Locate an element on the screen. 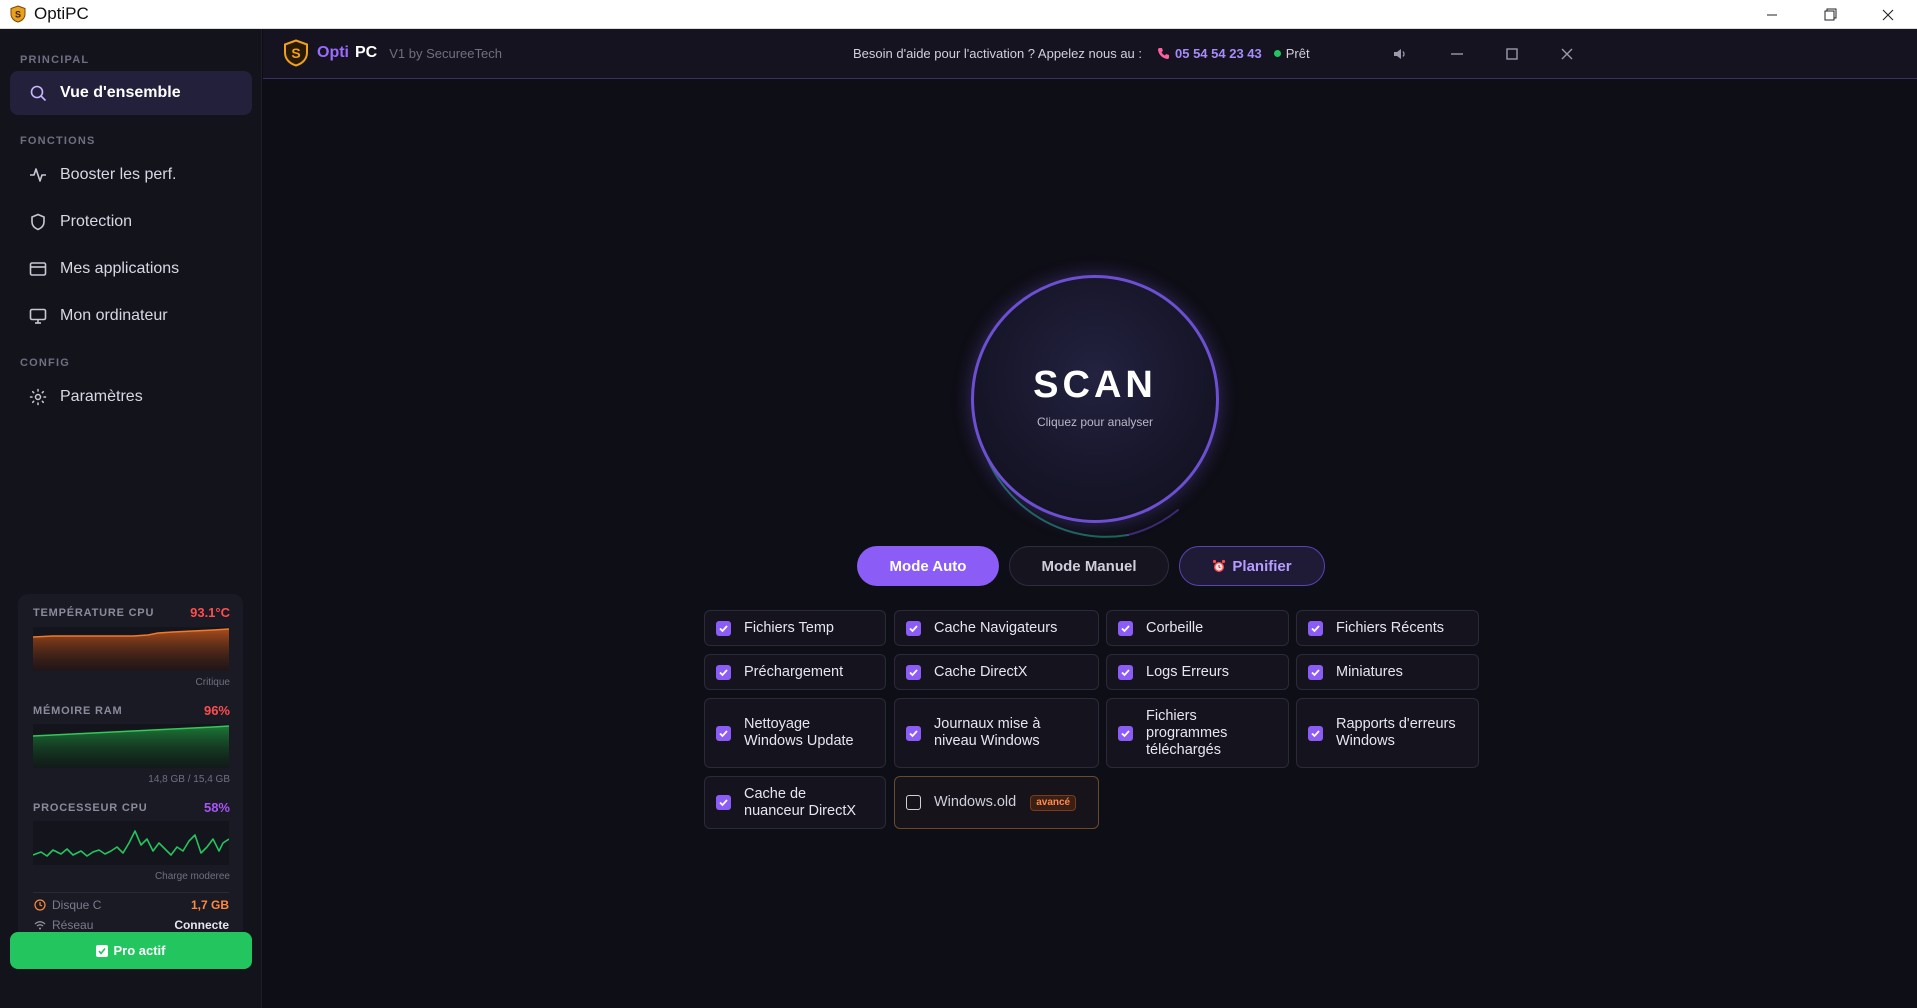 Image resolution: width=1917 pixels, height=1008 pixels. monitor-icon is located at coordinates (38, 316).